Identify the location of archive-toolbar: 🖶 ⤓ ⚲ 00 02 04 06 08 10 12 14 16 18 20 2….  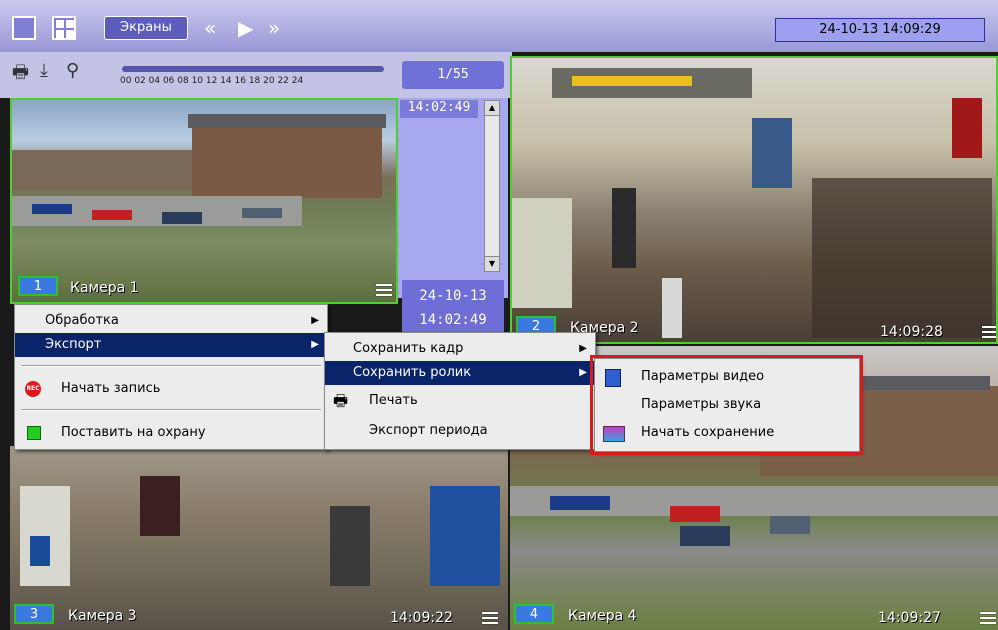
(256, 75).